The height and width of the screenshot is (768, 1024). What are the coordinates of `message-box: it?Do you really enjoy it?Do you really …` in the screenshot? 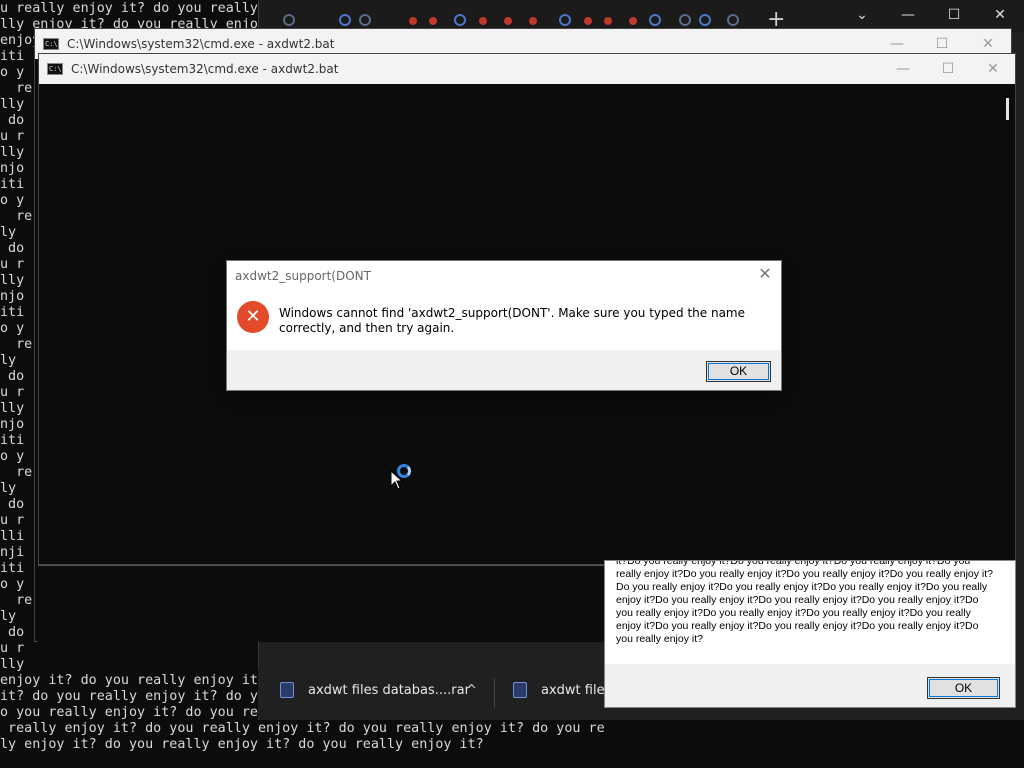 It's located at (810, 634).